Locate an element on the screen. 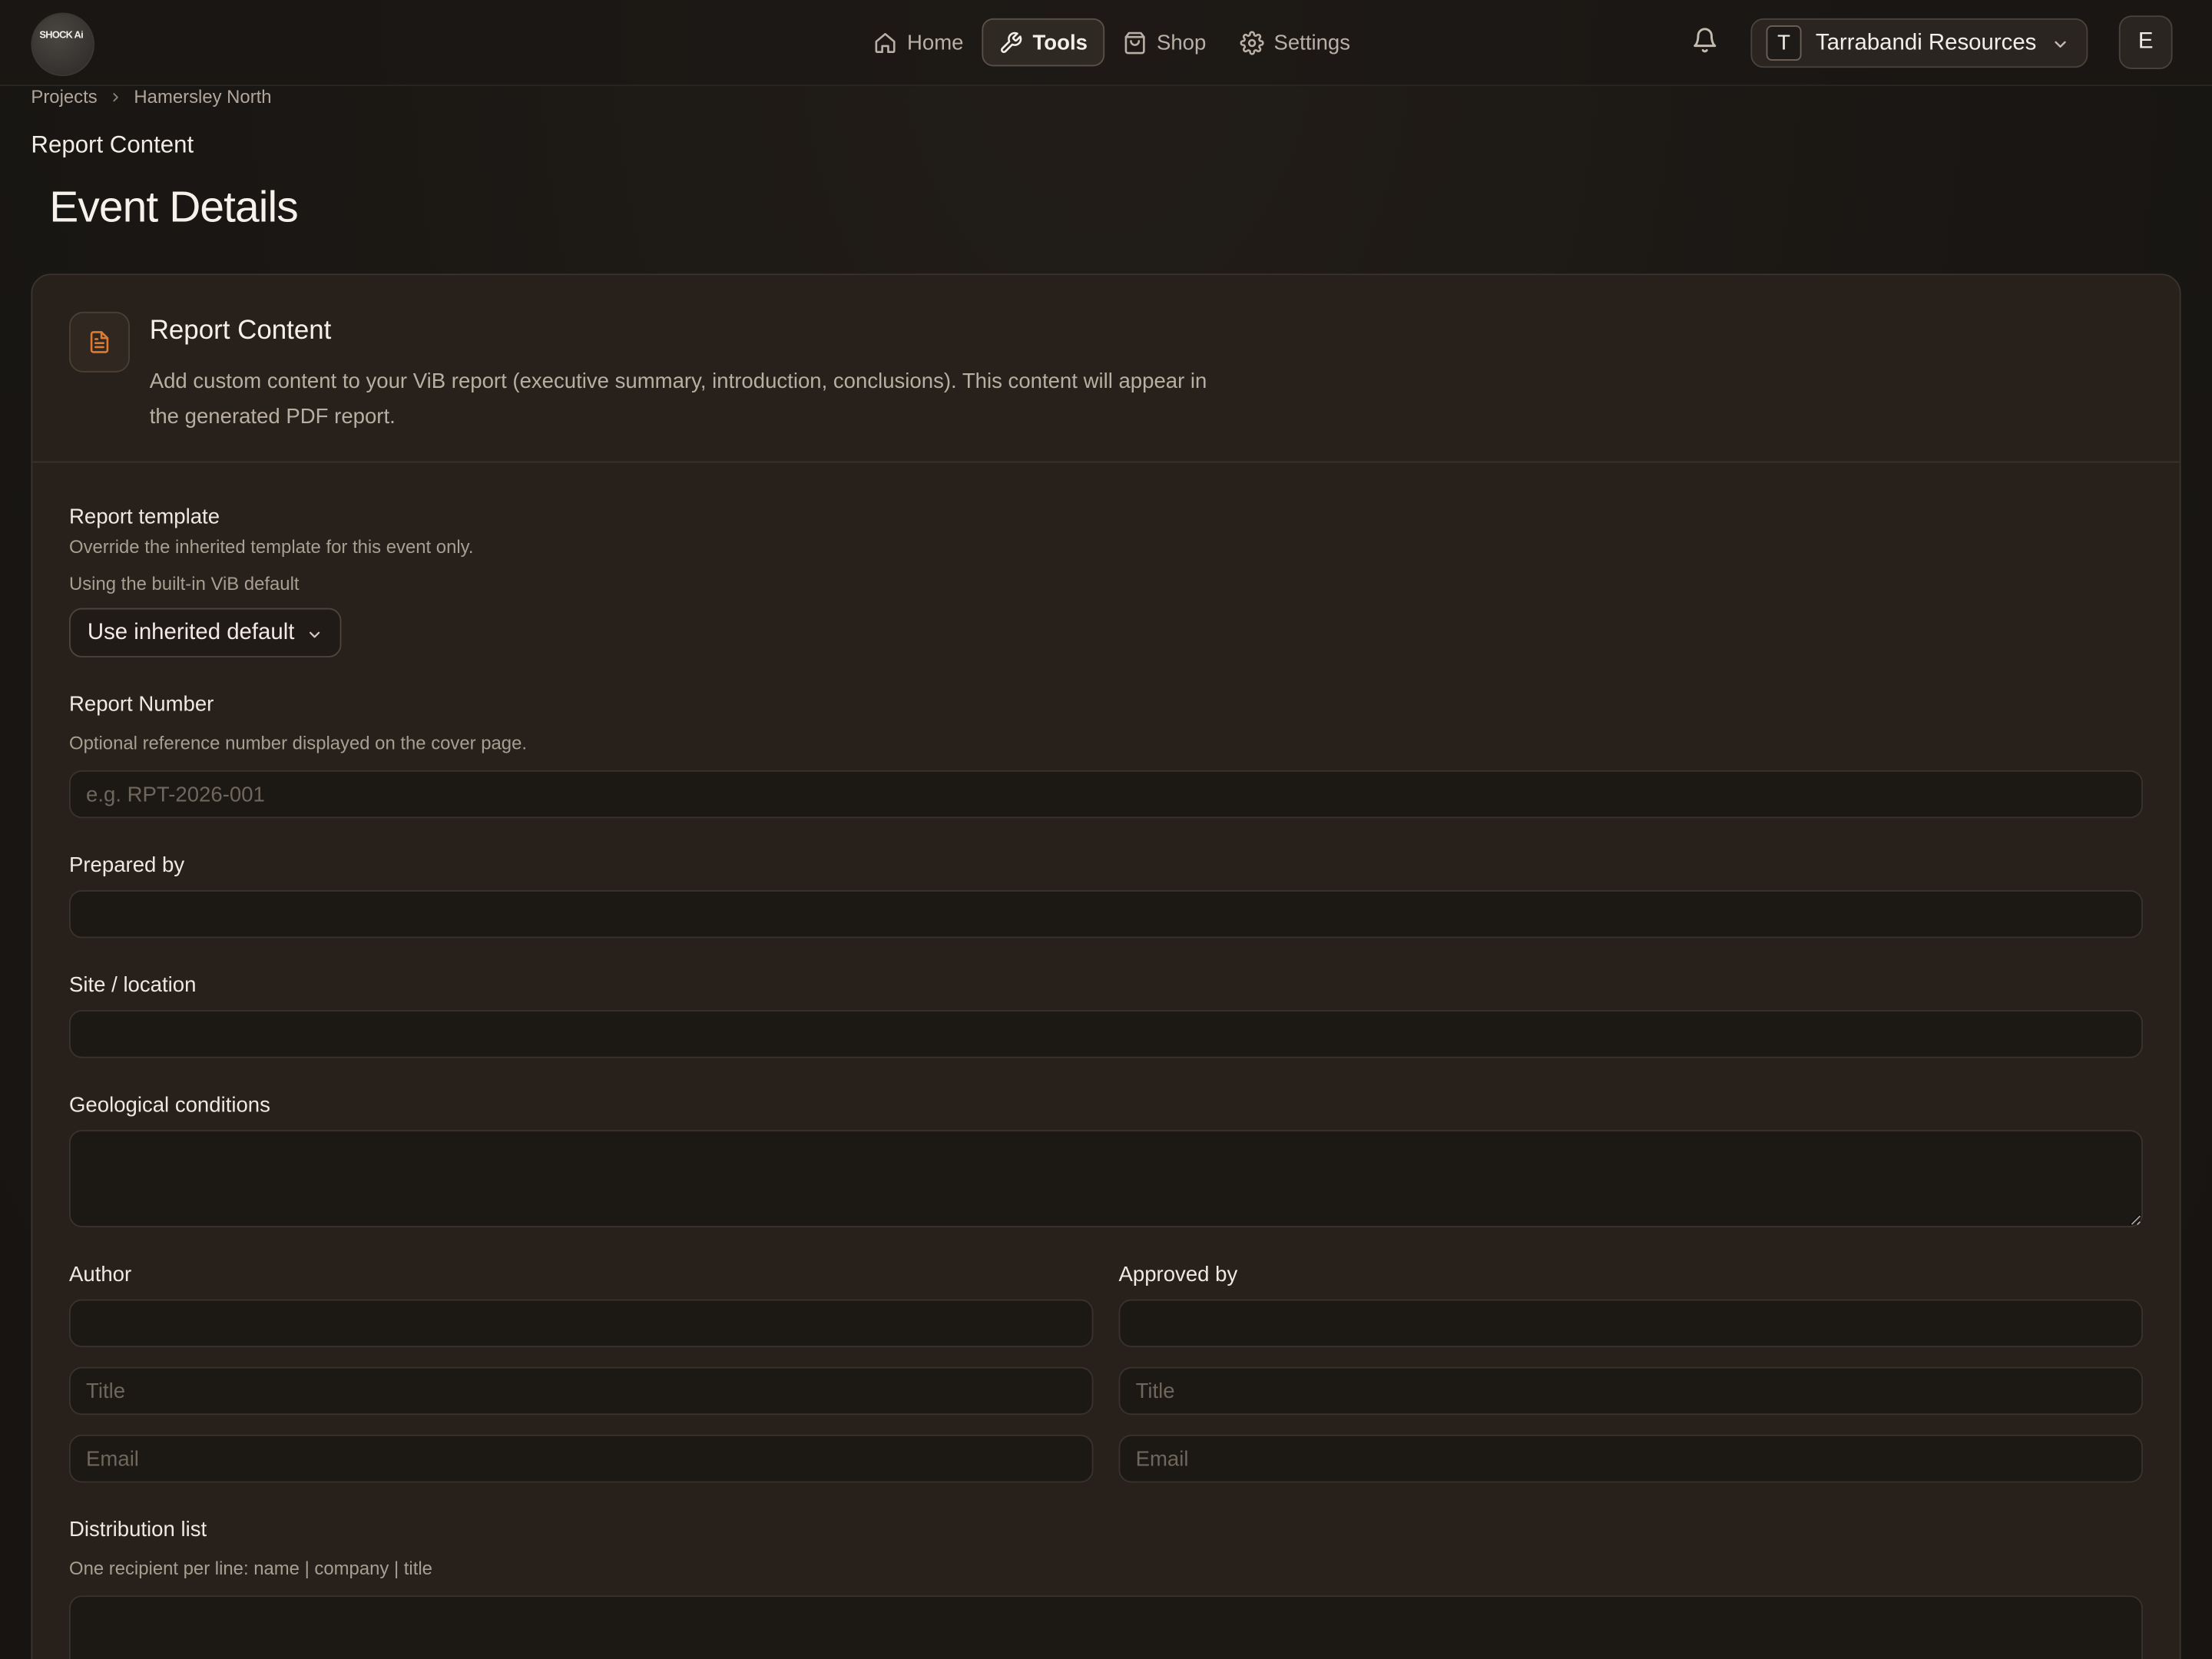 Image resolution: width=2212 pixels, height=1659 pixels. prepared-by-input is located at coordinates (1105, 914).